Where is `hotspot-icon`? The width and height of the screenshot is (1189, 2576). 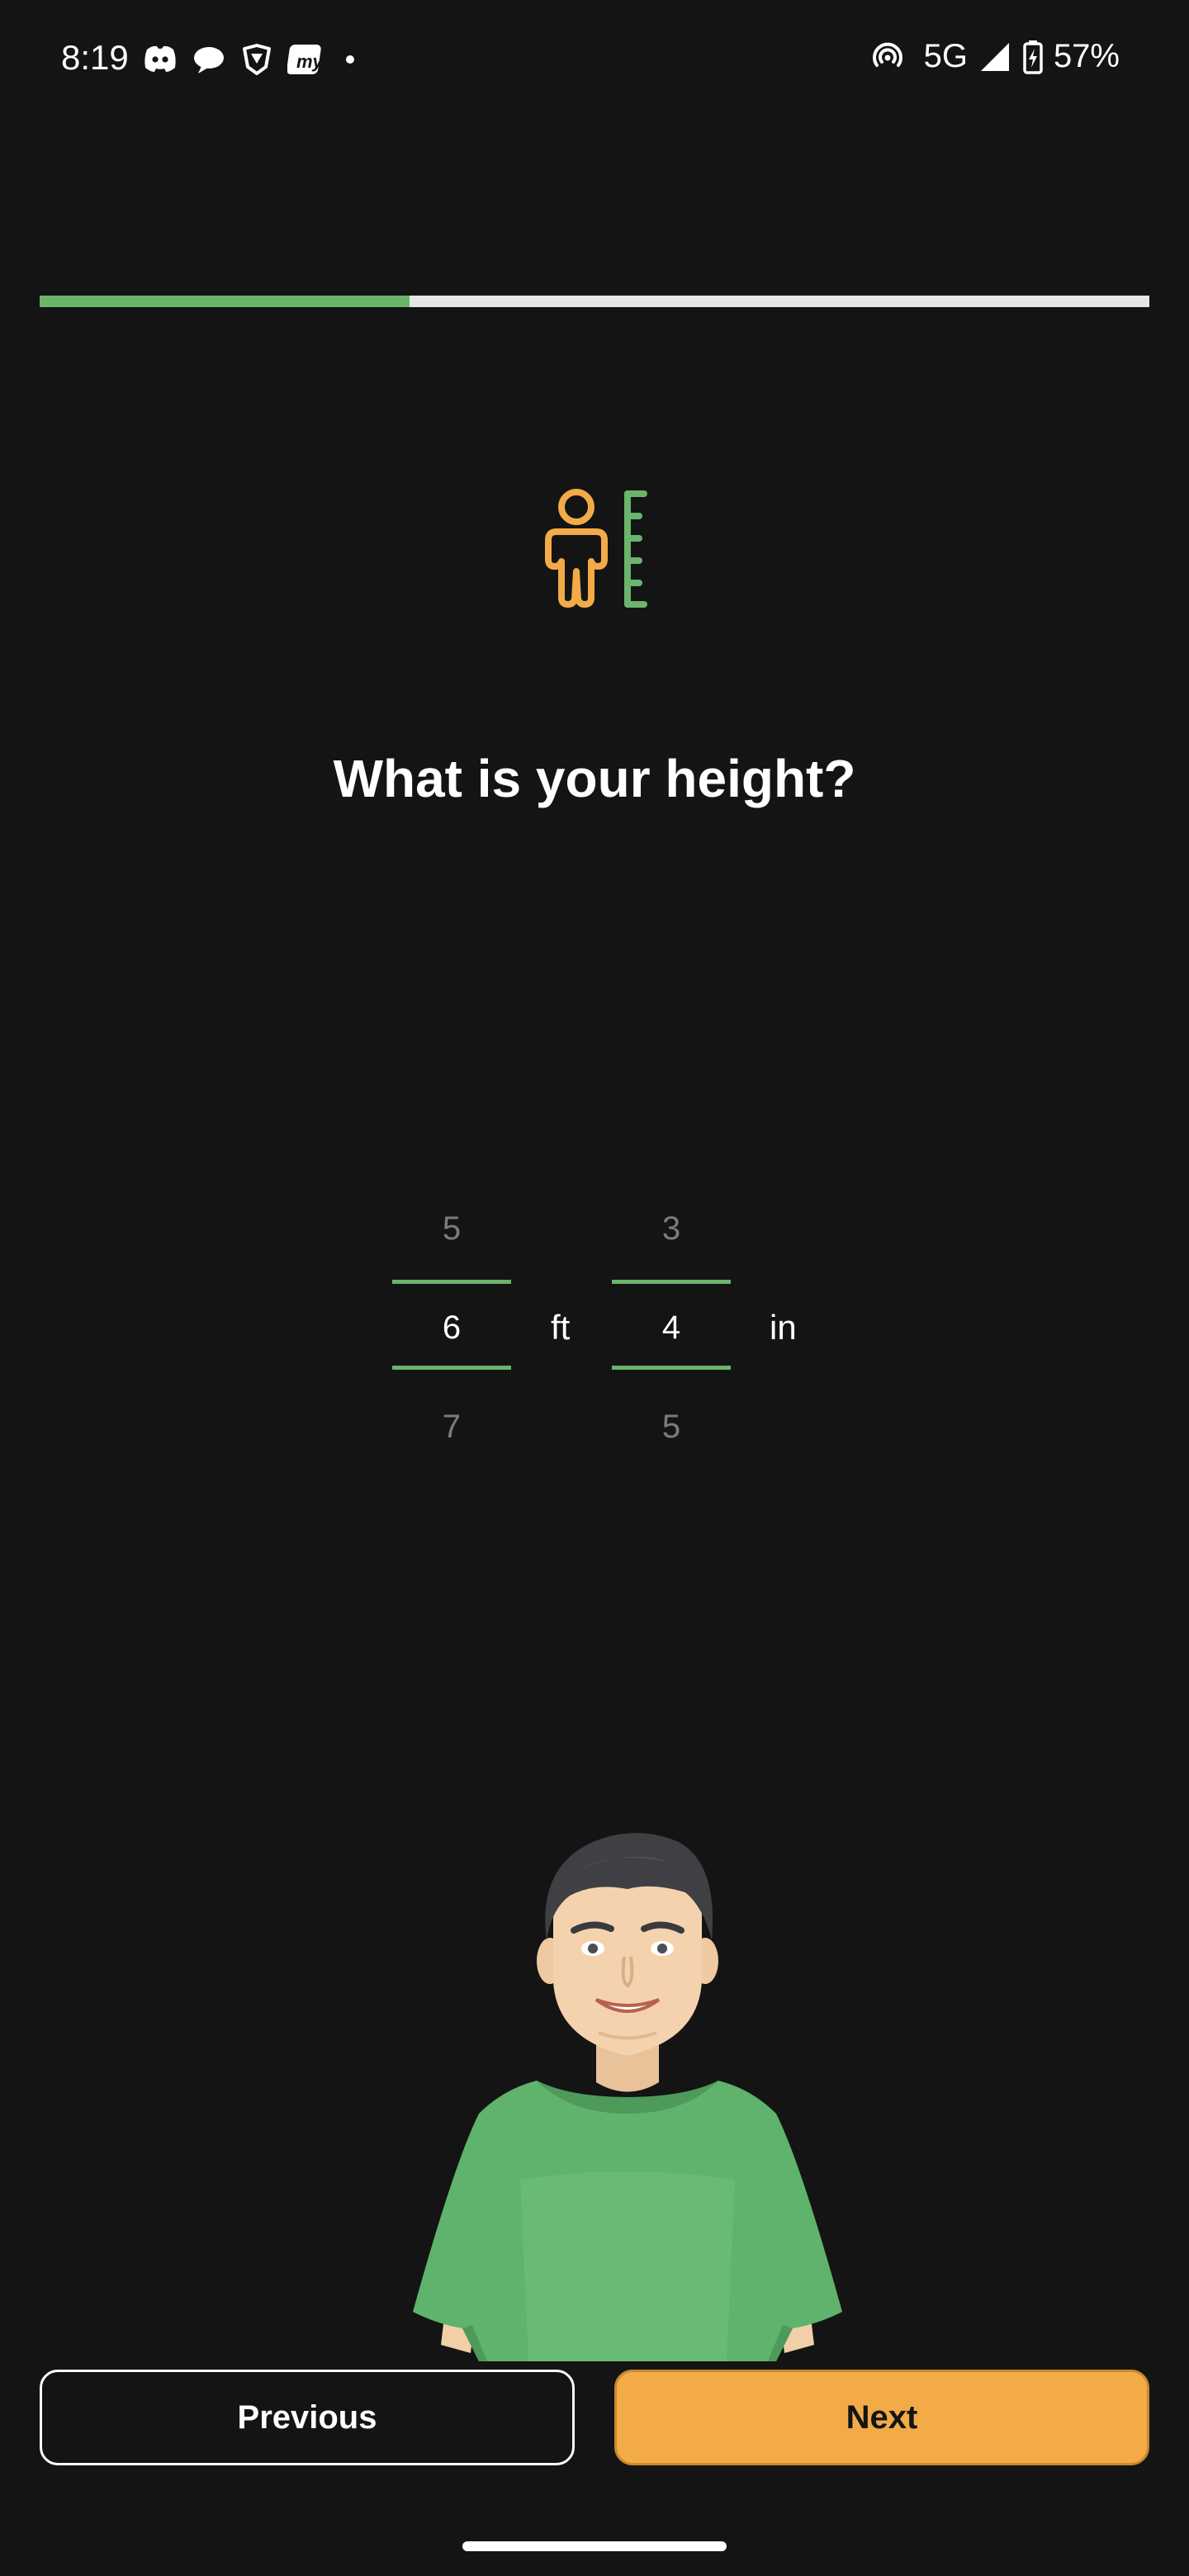 hotspot-icon is located at coordinates (887, 57).